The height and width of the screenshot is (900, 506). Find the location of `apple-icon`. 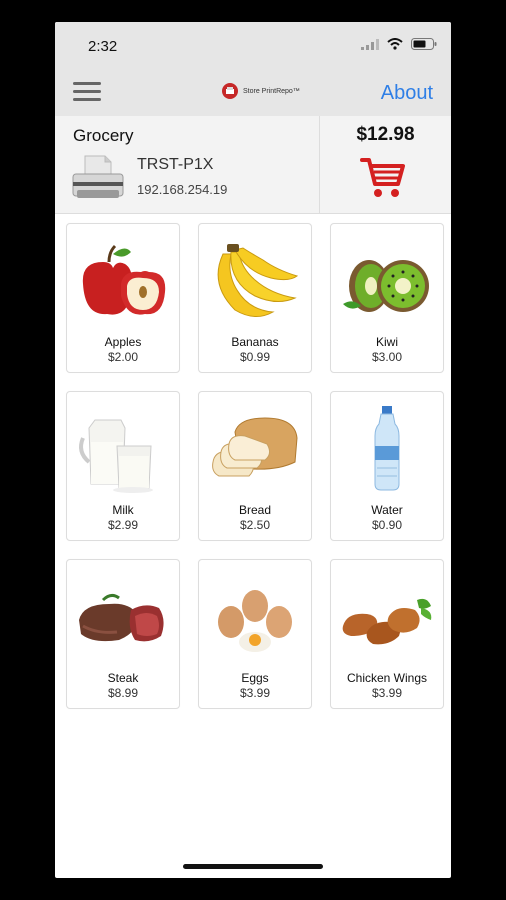

apple-icon is located at coordinates (124, 279).